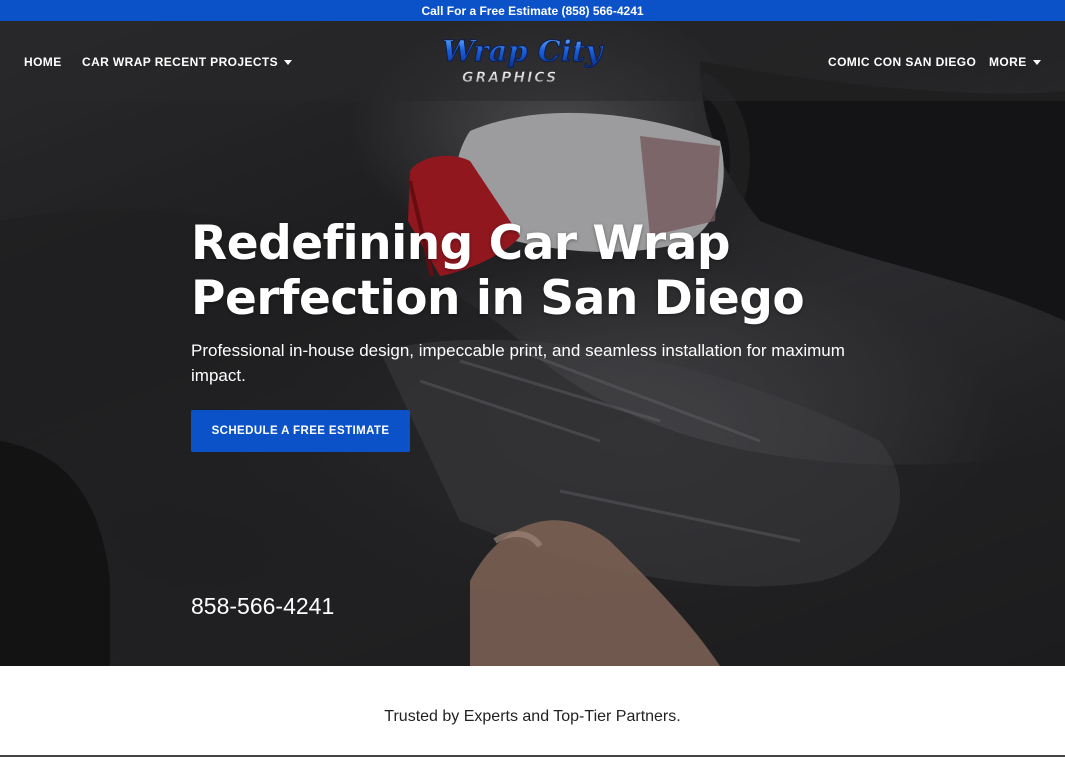 The width and height of the screenshot is (1065, 757). I want to click on call-estimate-link: Call For a Free Estimate (858) 566-4241, so click(532, 11).